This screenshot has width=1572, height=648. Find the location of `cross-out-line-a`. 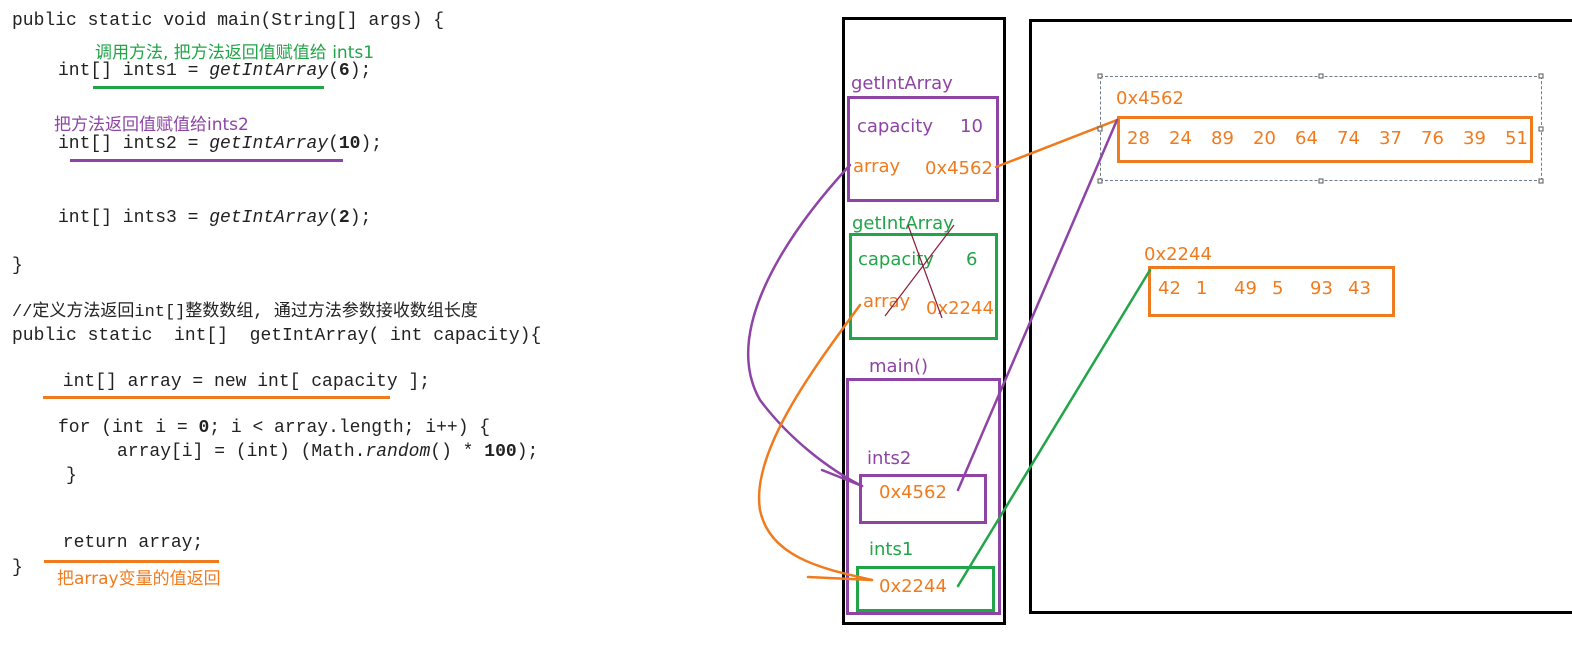

cross-out-line-a is located at coordinates (925, 271).